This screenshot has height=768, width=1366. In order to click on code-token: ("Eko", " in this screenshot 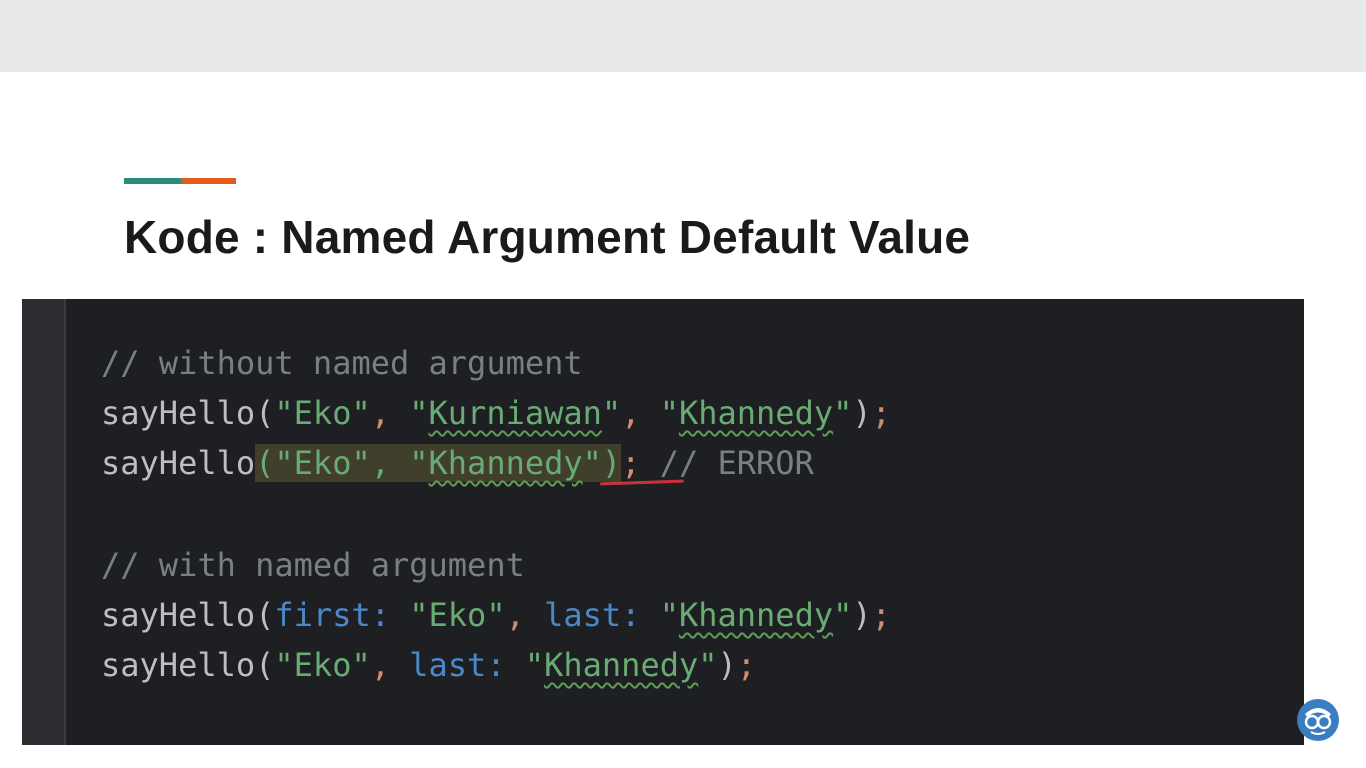, I will do `click(342, 463)`.